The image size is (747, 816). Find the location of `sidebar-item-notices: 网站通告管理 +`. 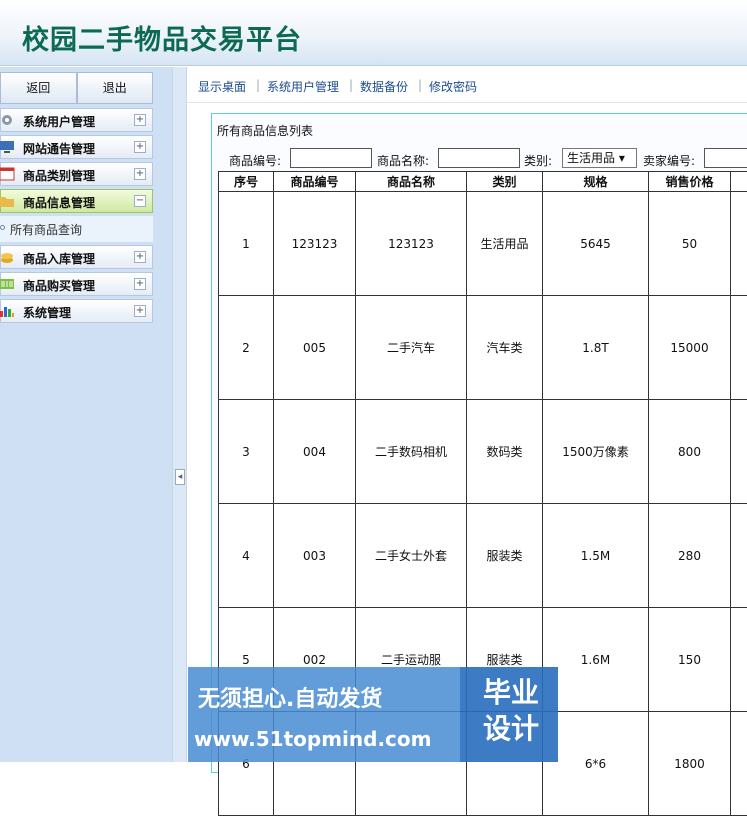

sidebar-item-notices: 网站通告管理 + is located at coordinates (76, 147).